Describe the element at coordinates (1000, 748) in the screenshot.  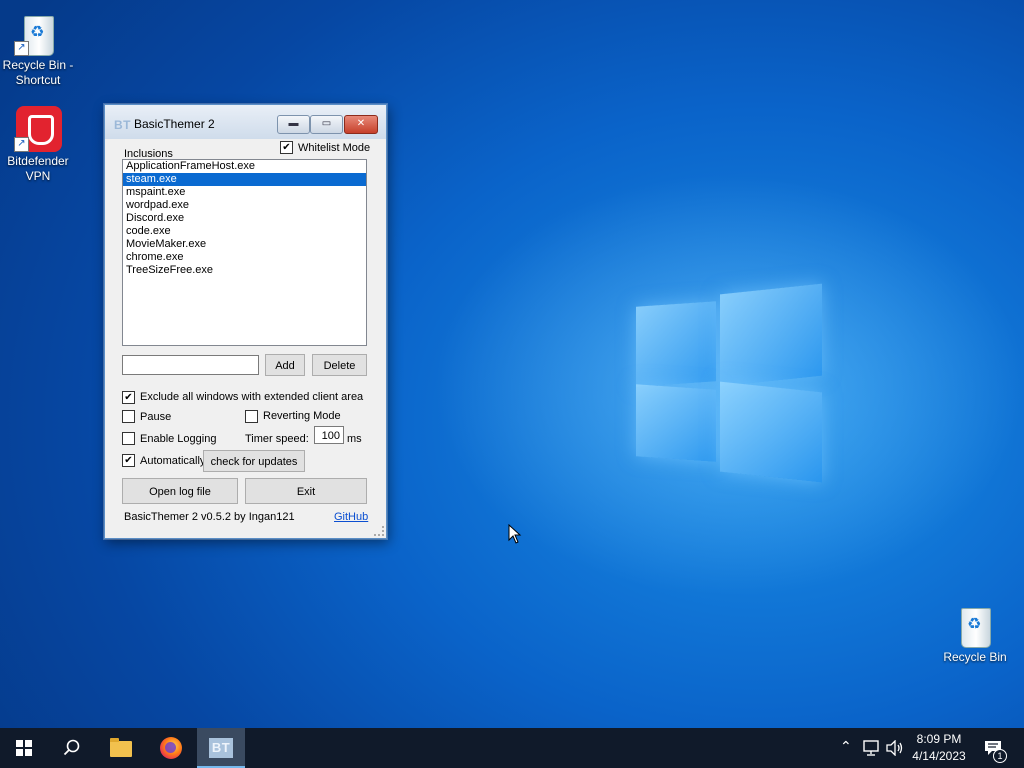
I see `action-center-button: 1` at that location.